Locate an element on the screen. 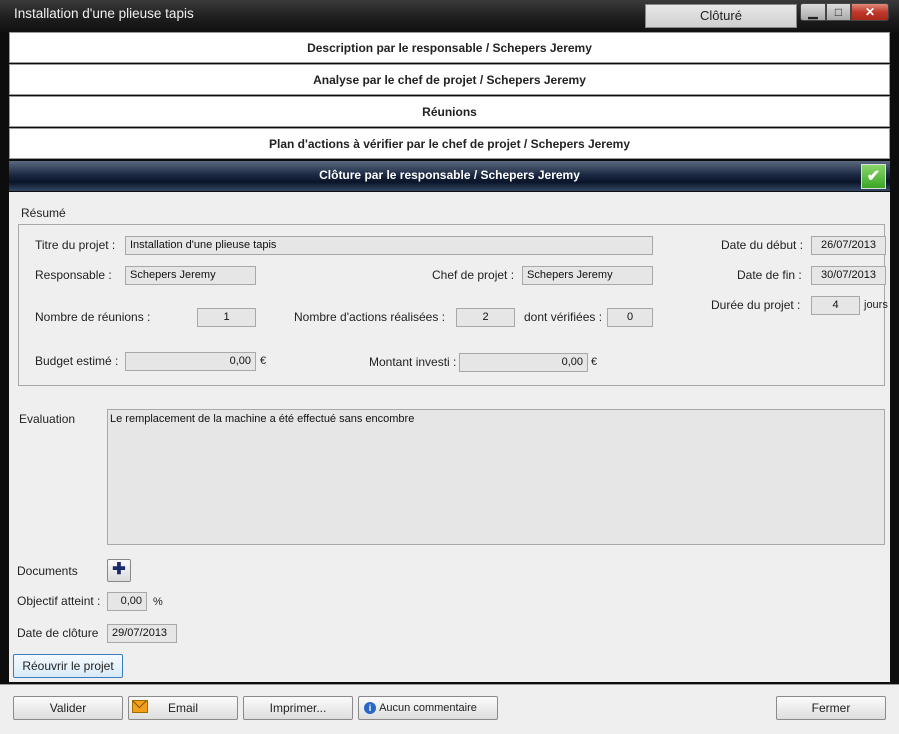 The image size is (899, 734). maximize-icon: □ is located at coordinates (838, 12).